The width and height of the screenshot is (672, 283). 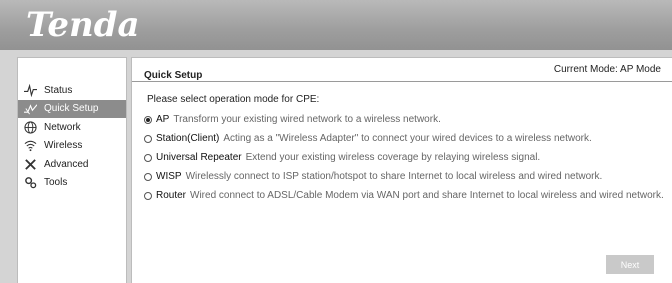 I want to click on option-name: Station(Client), so click(x=188, y=138).